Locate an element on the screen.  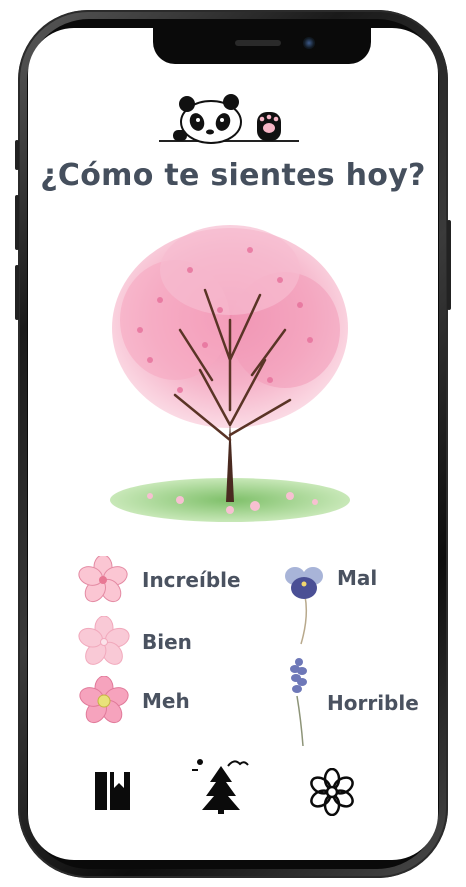
bottom-nav is located at coordinates (233, 780).